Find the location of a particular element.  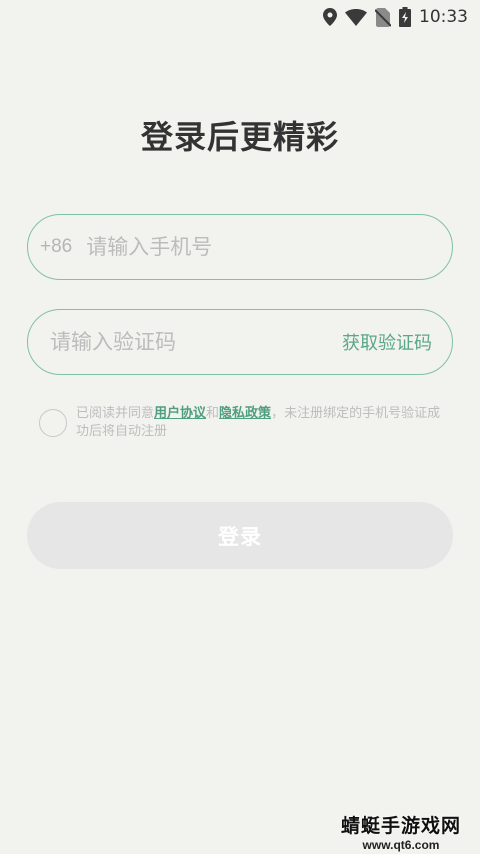

agreement-checkbox is located at coordinates (53, 423).